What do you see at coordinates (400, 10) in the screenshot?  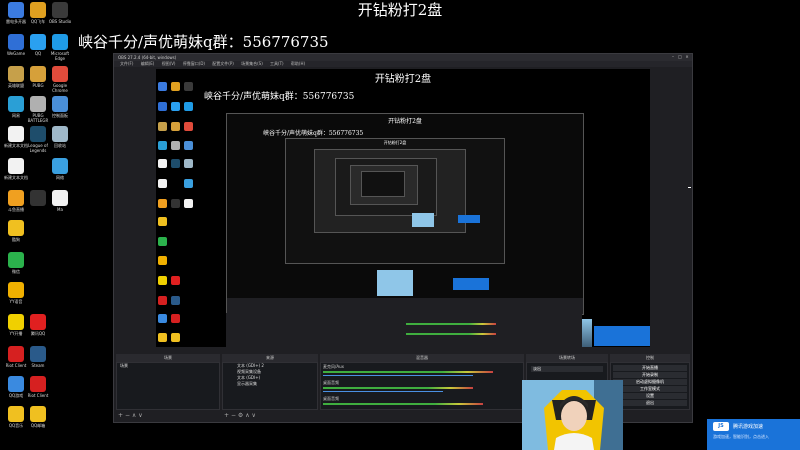 I see `stream-overlay-title: 开钻粉打2盘` at bounding box center [400, 10].